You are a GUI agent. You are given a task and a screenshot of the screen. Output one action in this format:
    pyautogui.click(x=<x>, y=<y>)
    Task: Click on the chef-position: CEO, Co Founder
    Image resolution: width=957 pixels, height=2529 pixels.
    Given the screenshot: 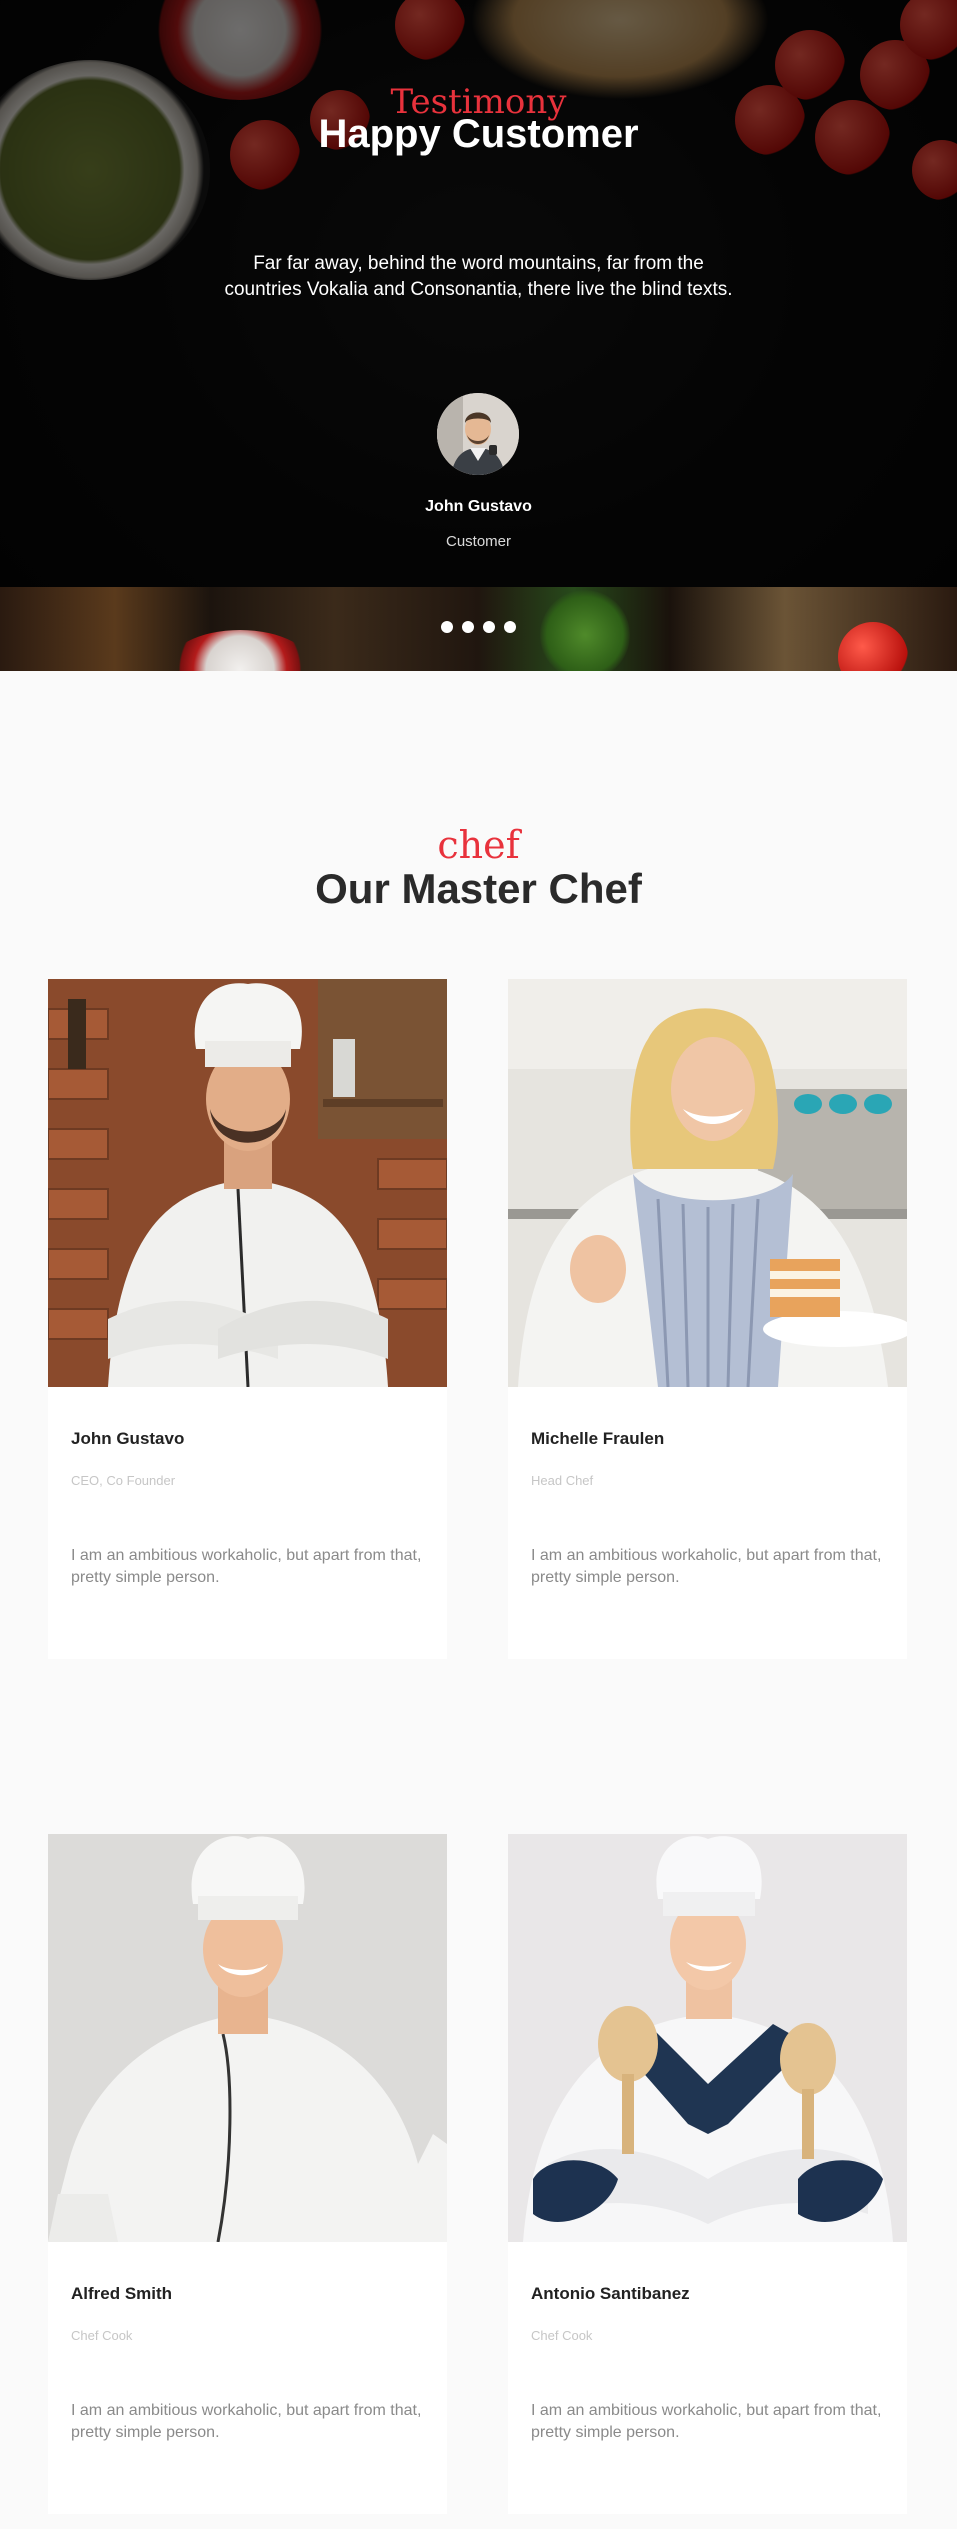 What is the action you would take?
    pyautogui.click(x=123, y=1480)
    